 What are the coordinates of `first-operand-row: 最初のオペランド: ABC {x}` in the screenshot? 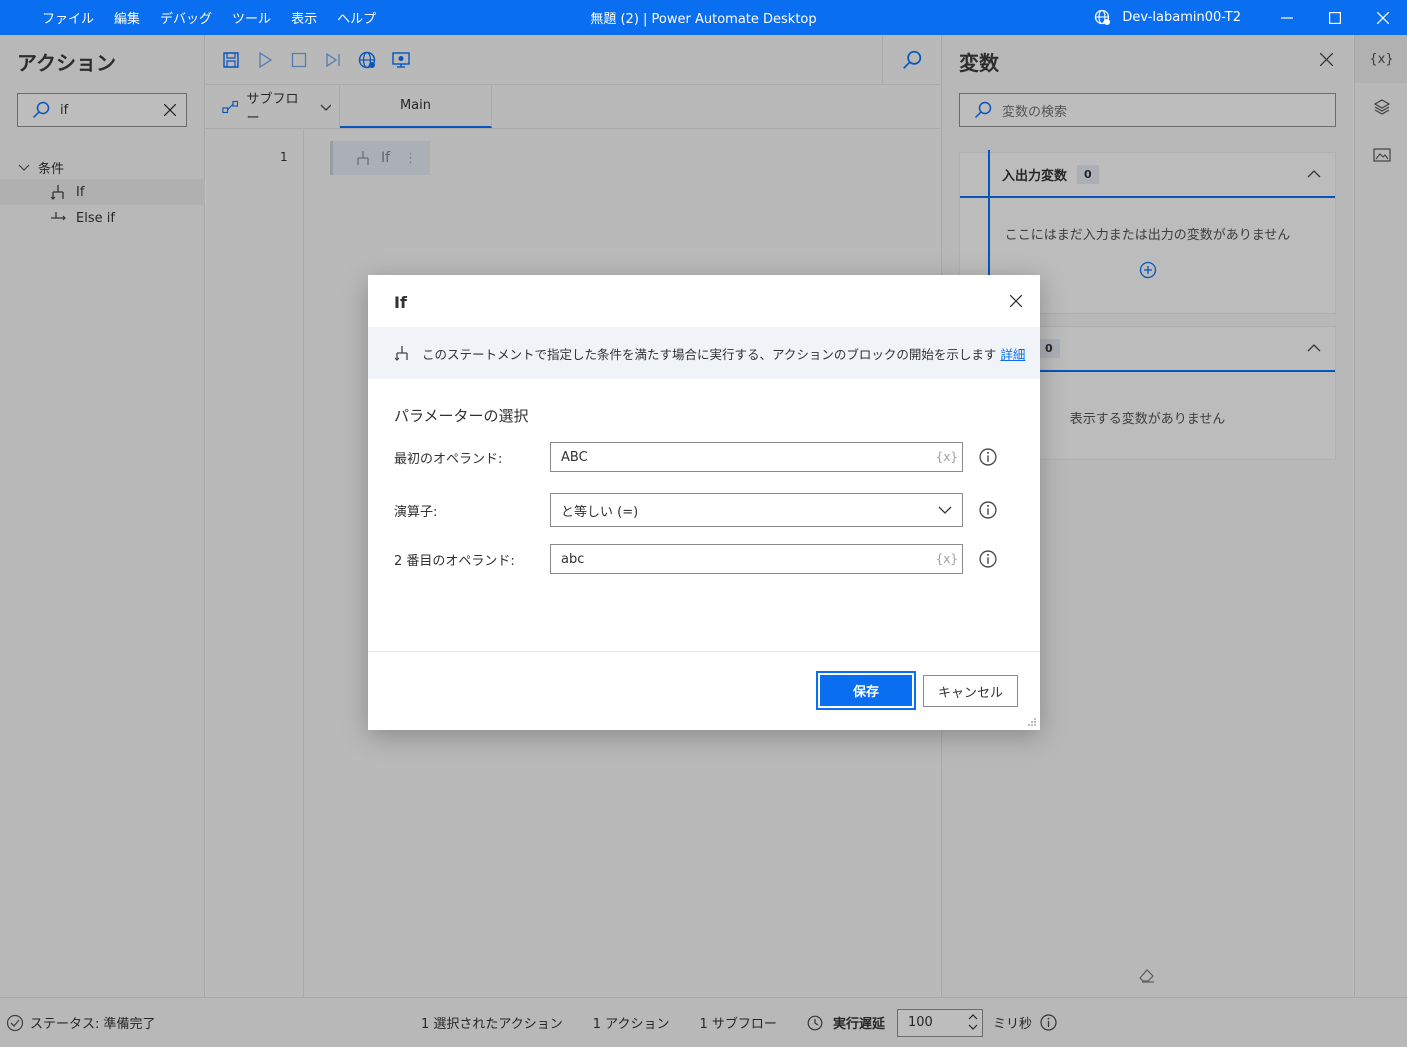 It's located at (704, 457).